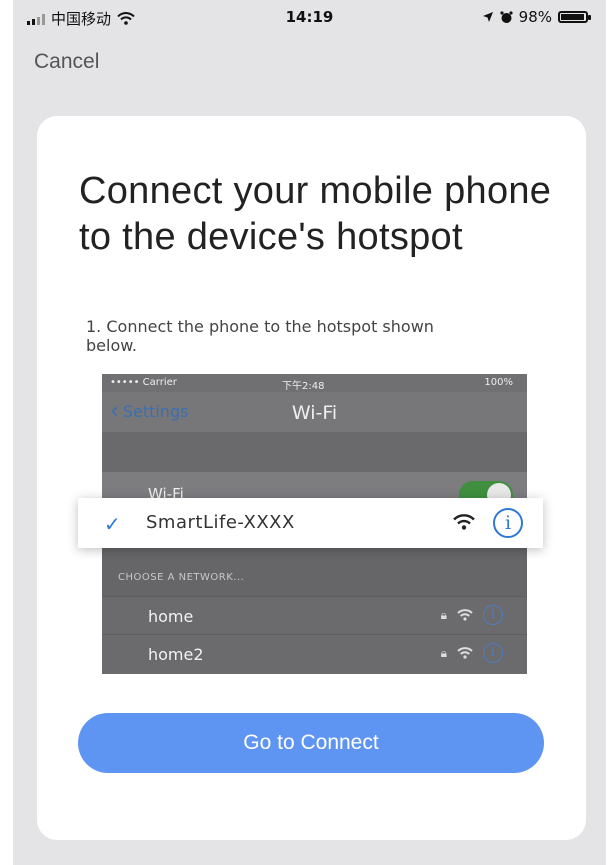 The height and width of the screenshot is (865, 611). I want to click on illustration-carrier: ••••• Carrier, so click(143, 382).